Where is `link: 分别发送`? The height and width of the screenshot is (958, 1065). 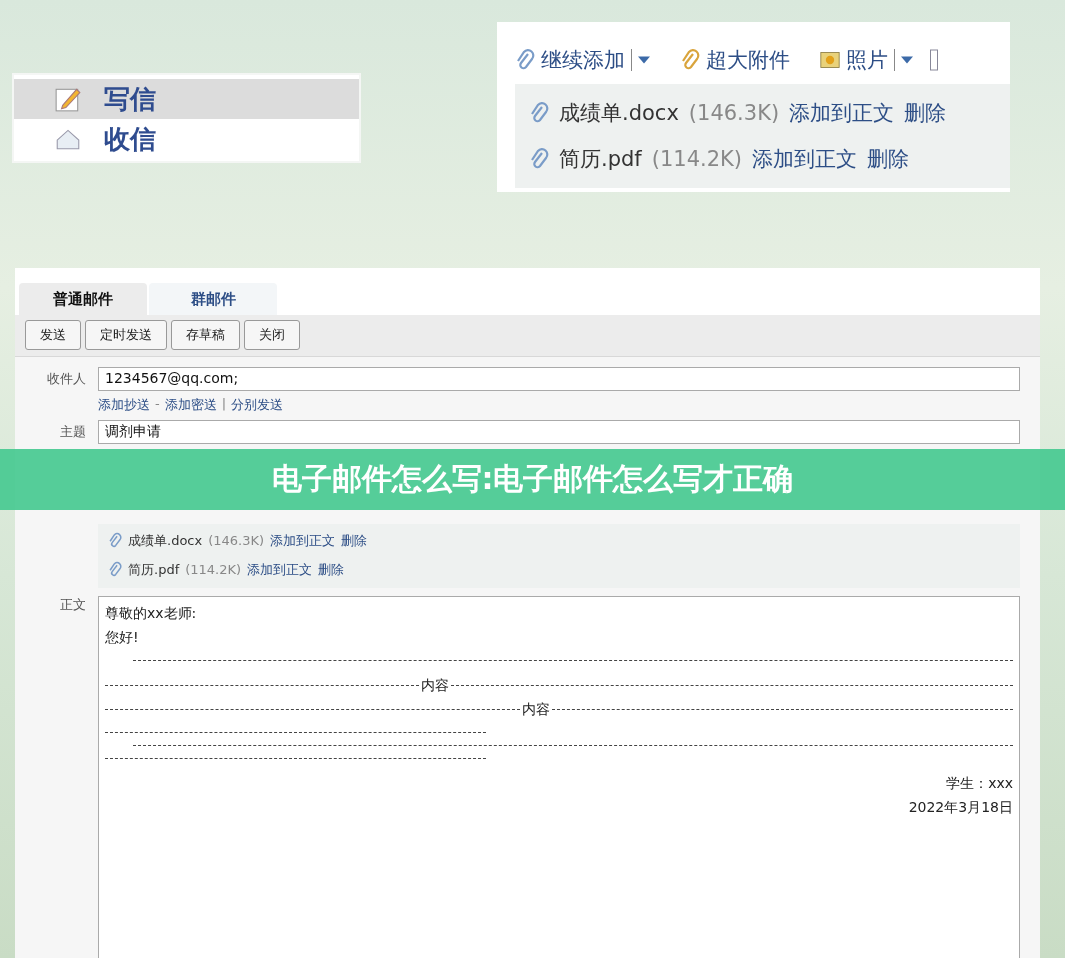
link: 分别发送 is located at coordinates (257, 405).